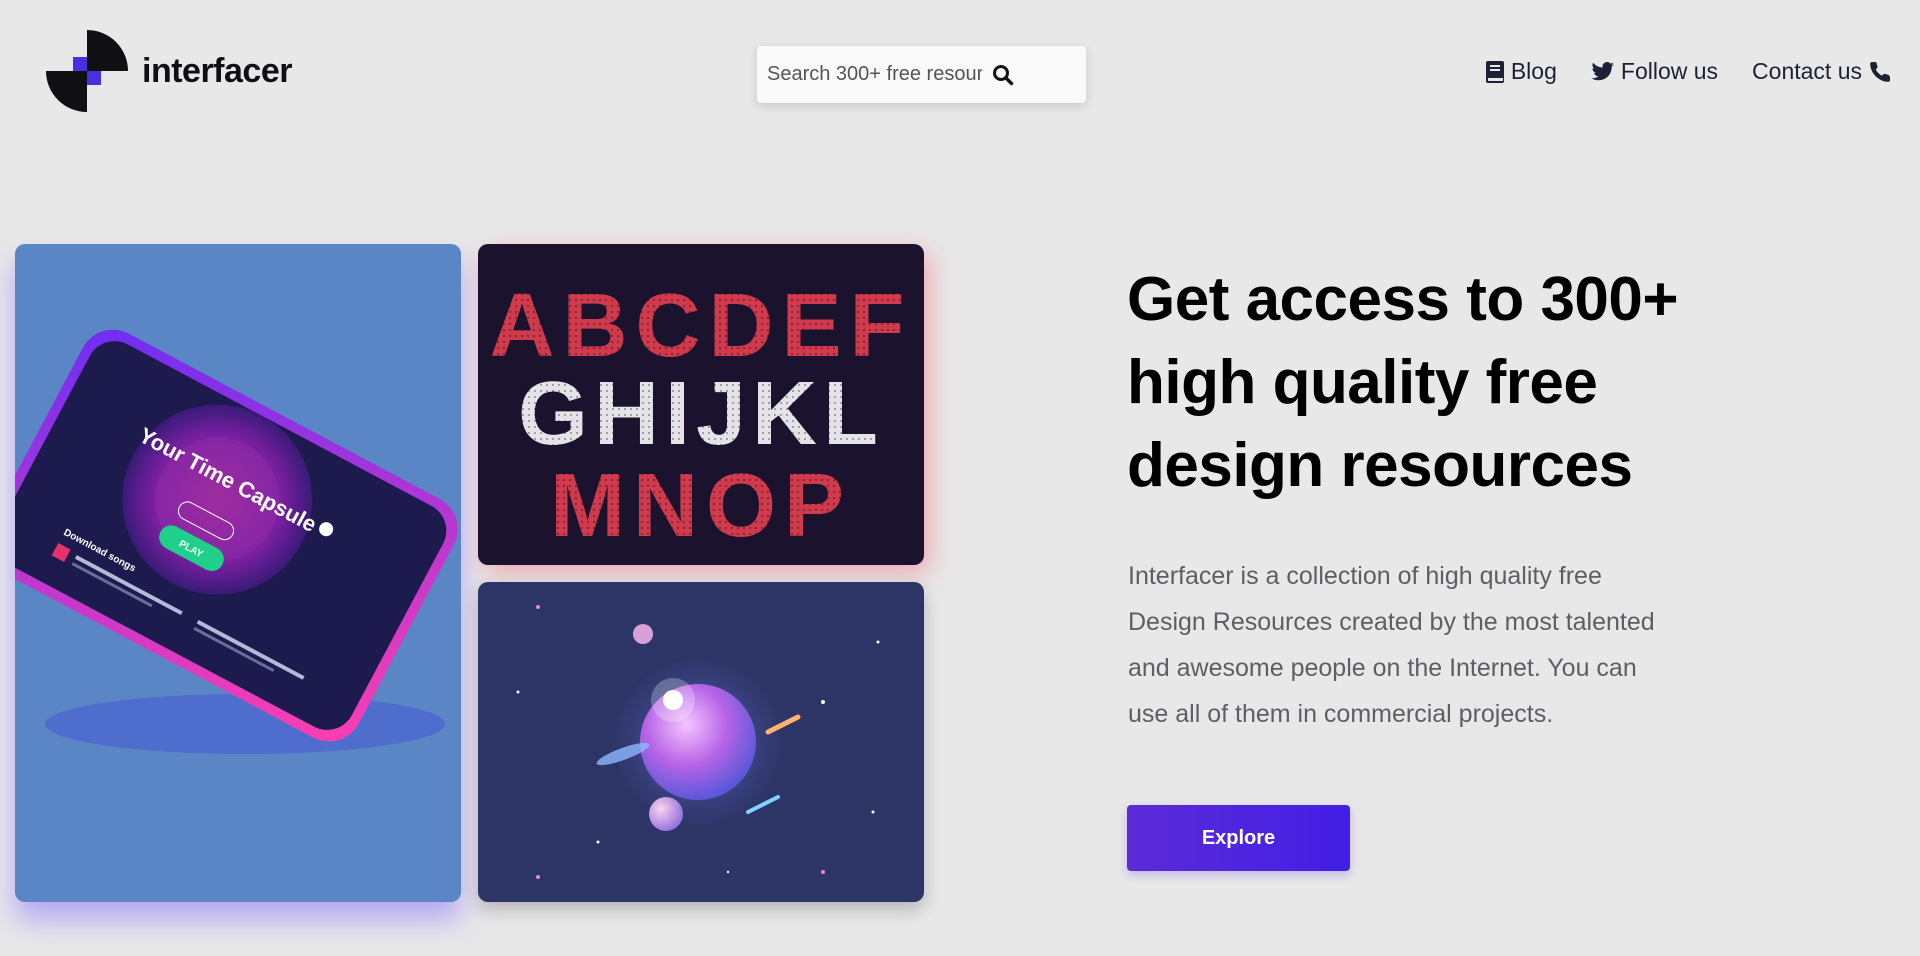 The height and width of the screenshot is (956, 1920). What do you see at coordinates (1341, 714) in the screenshot?
I see `hero-description-line-4: use all of them in commercial projects.` at bounding box center [1341, 714].